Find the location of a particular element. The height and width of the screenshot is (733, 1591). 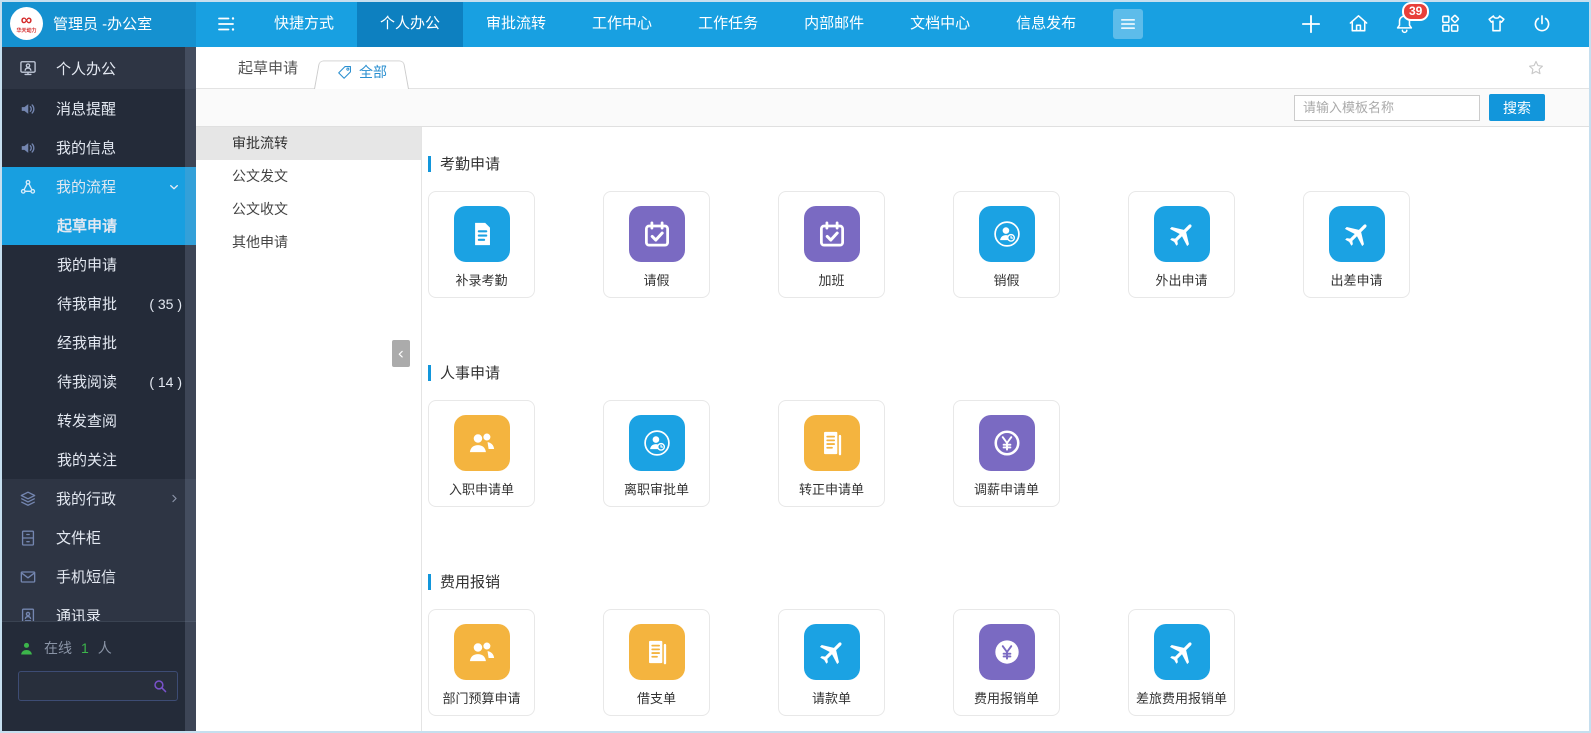

template-card: 出差申请 is located at coordinates (1356, 244).